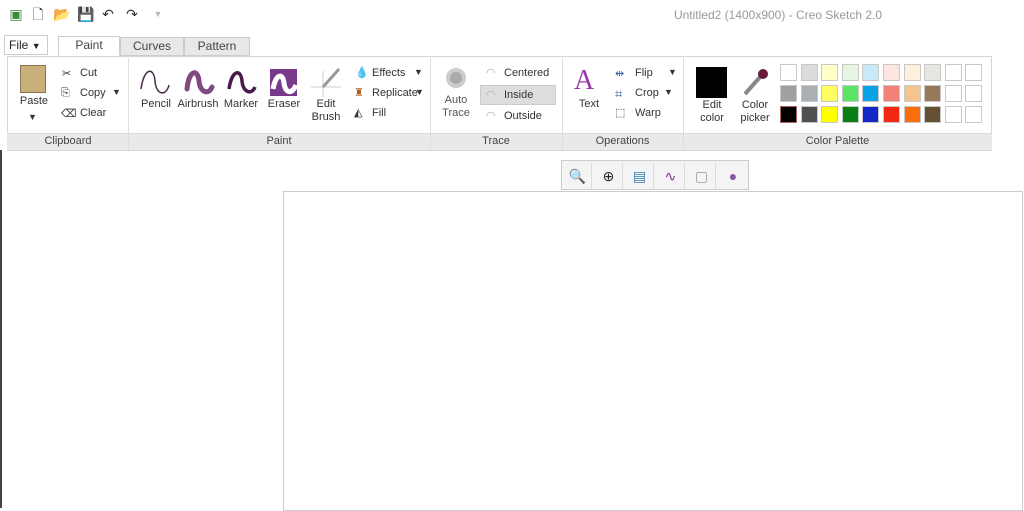 This screenshot has height=511, width=1024. What do you see at coordinates (155, 82) in the screenshot?
I see `pencil-icon` at bounding box center [155, 82].